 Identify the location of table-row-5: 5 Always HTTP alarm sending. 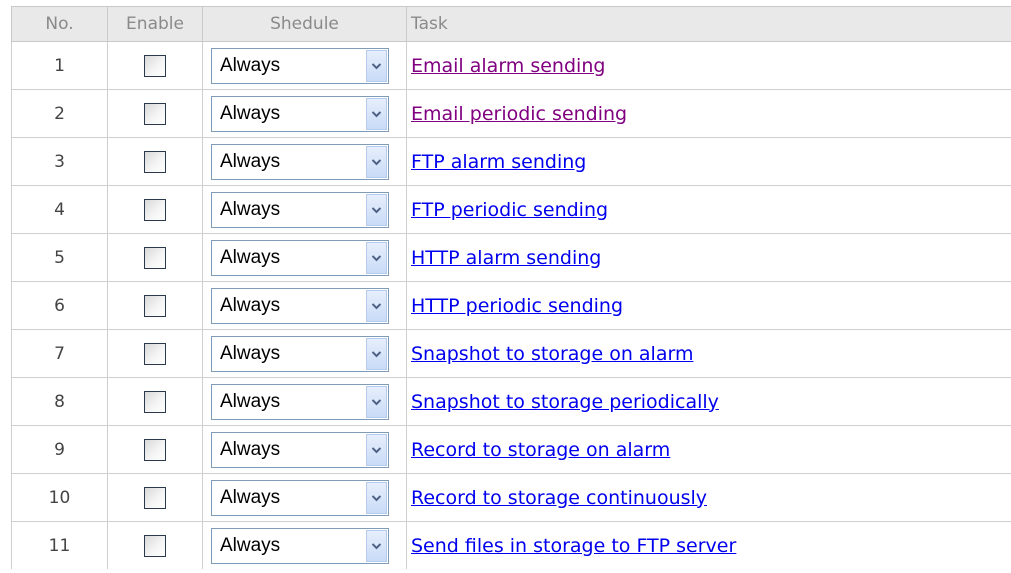
(511, 257).